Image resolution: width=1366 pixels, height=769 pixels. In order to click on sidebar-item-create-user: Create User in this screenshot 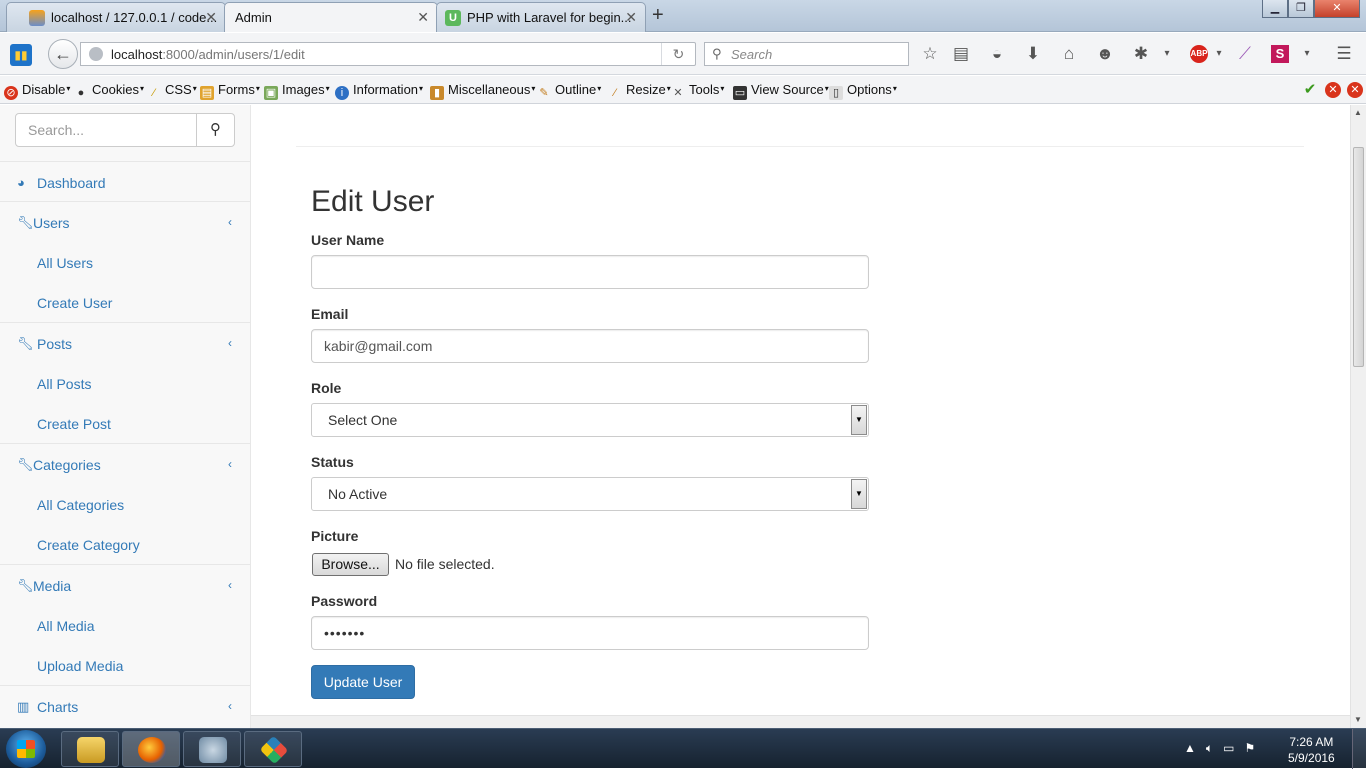, I will do `click(74, 303)`.